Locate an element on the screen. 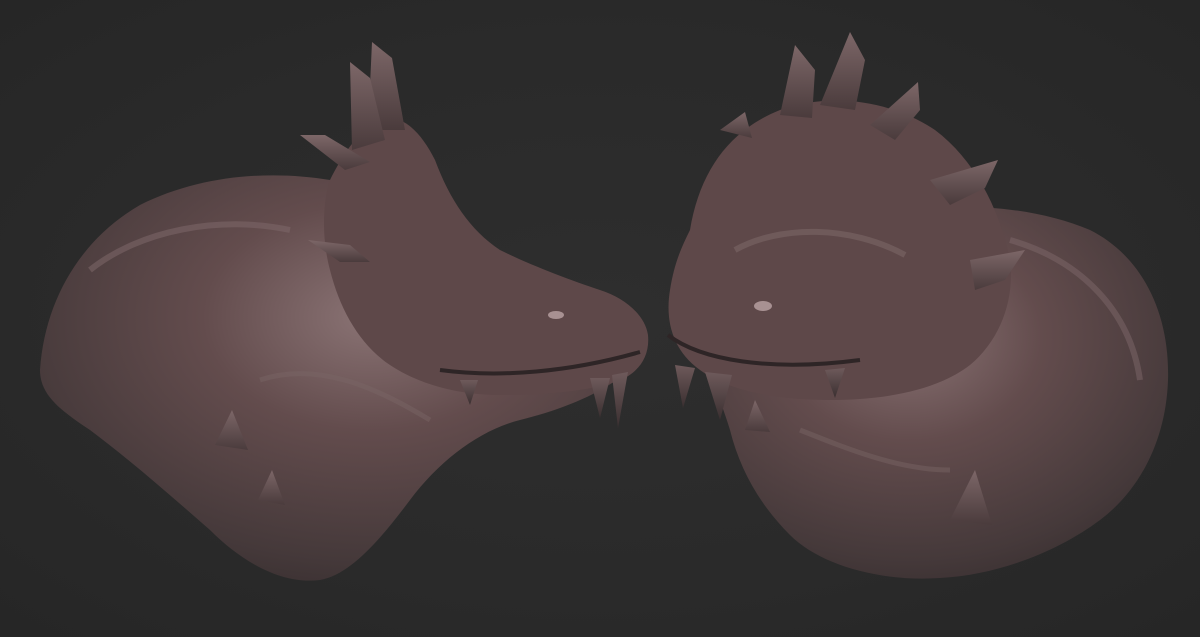 This screenshot has width=1200, height=637. right-bust-head is located at coordinates (839, 250).